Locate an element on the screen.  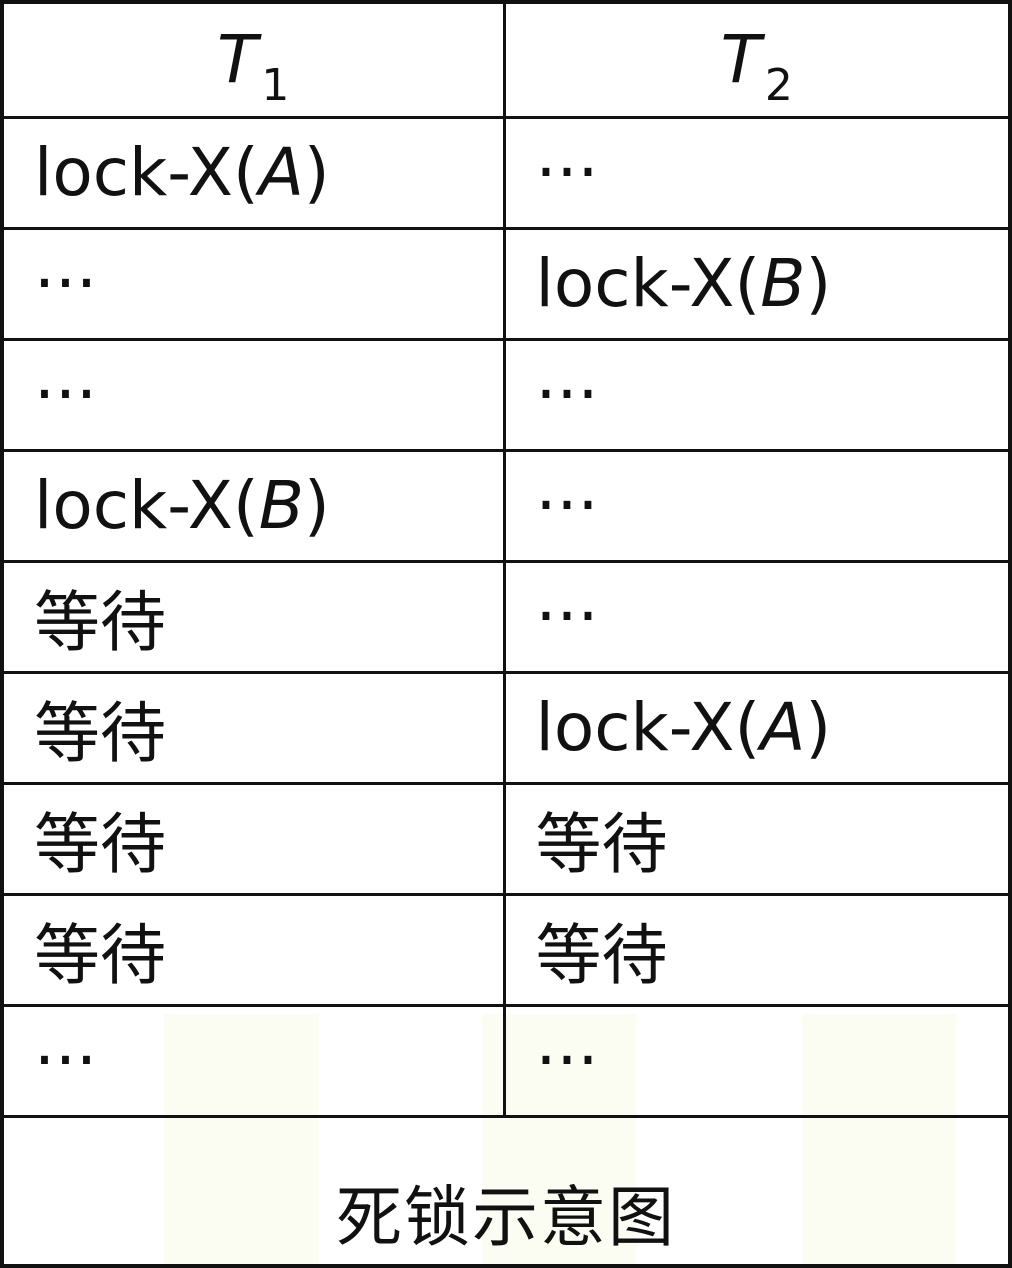
table-header-row: T1 T2 is located at coordinates (506, 61).